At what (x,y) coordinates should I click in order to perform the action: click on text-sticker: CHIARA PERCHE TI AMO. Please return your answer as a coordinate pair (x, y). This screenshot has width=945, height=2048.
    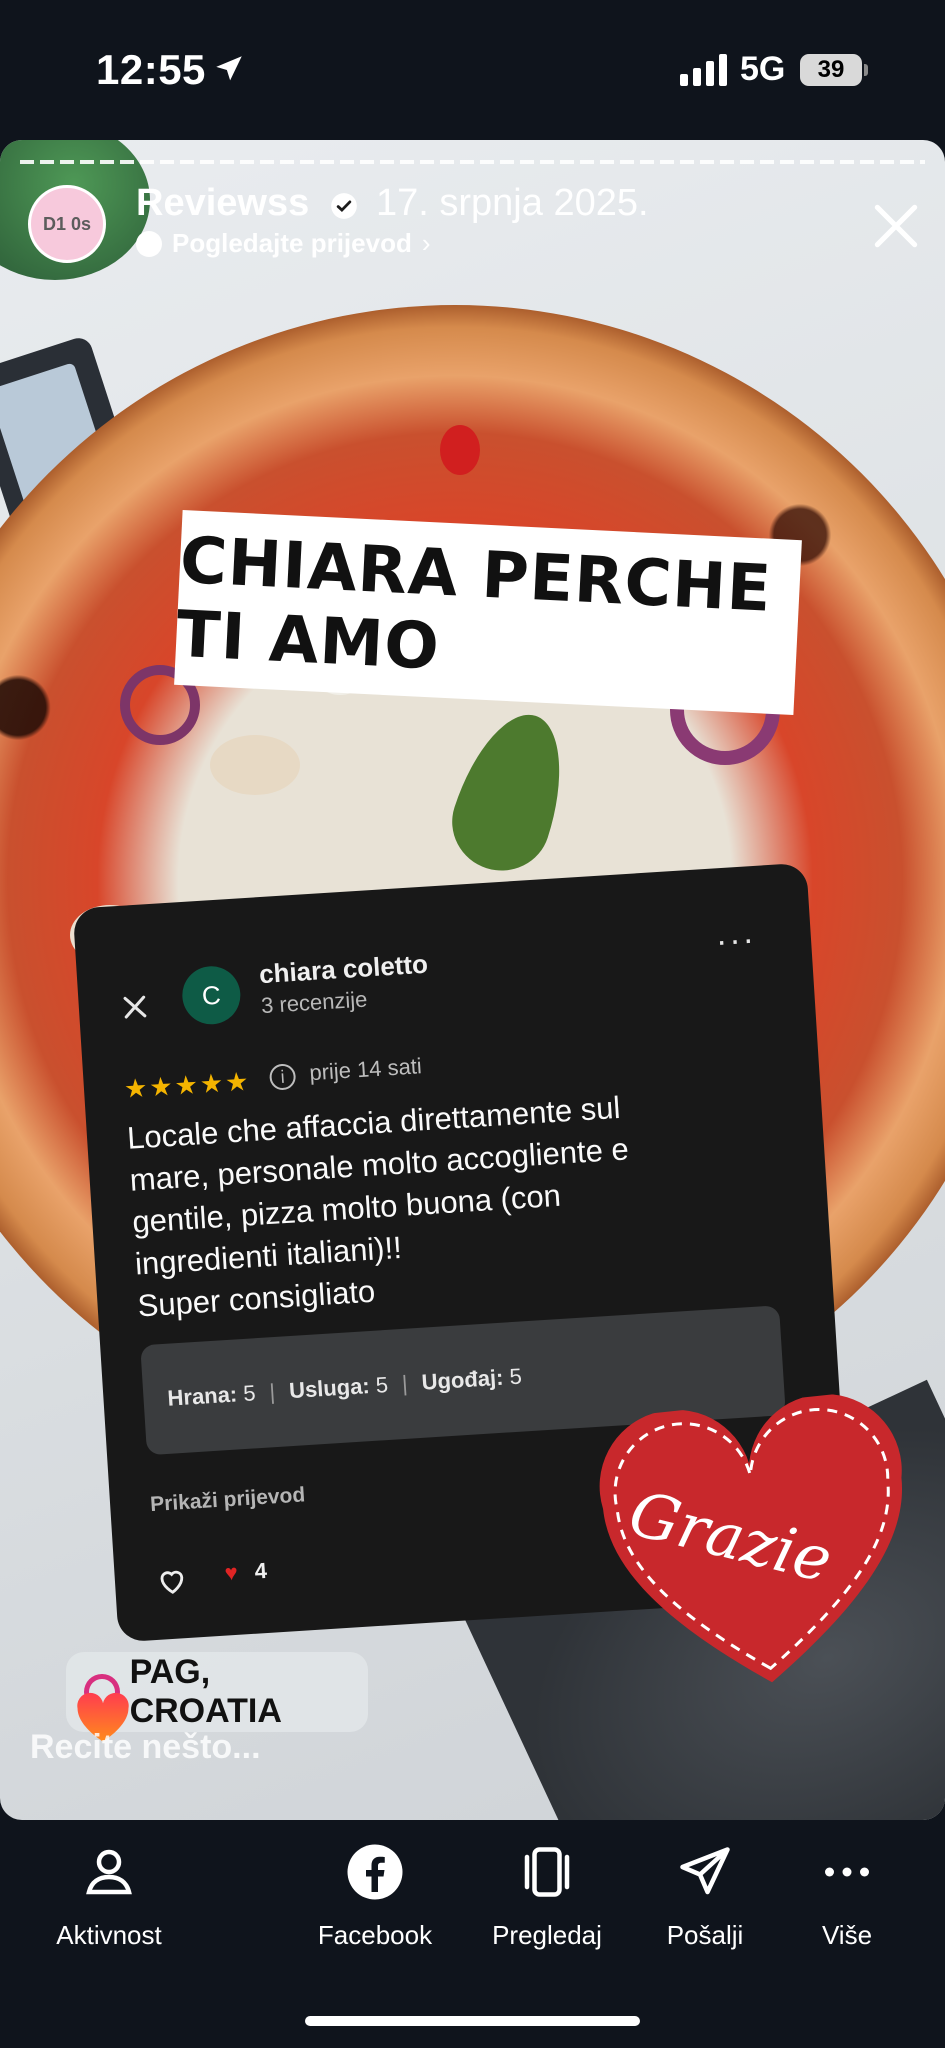
    Looking at the image, I should click on (488, 612).